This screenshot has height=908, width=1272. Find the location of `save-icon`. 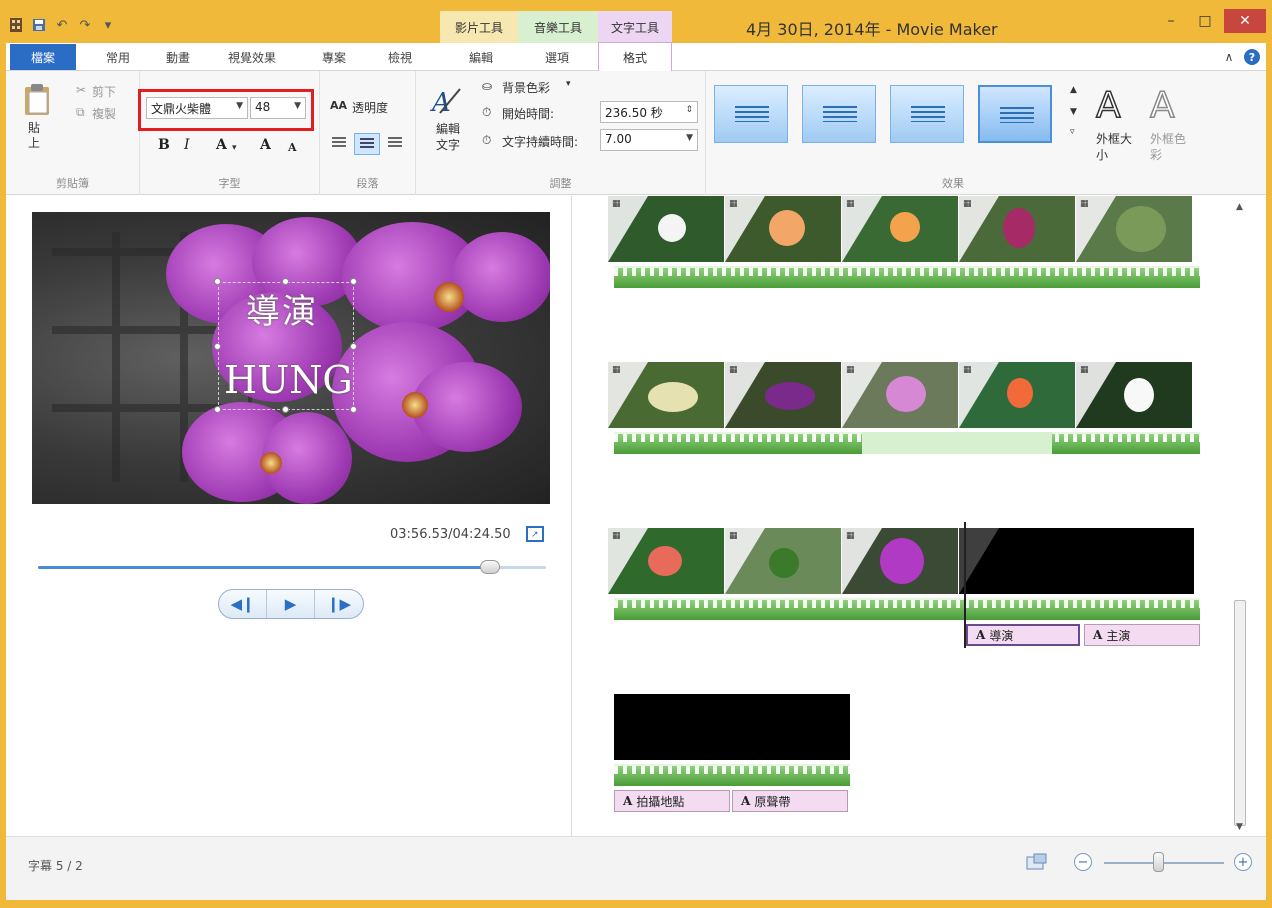

save-icon is located at coordinates (39, 25).